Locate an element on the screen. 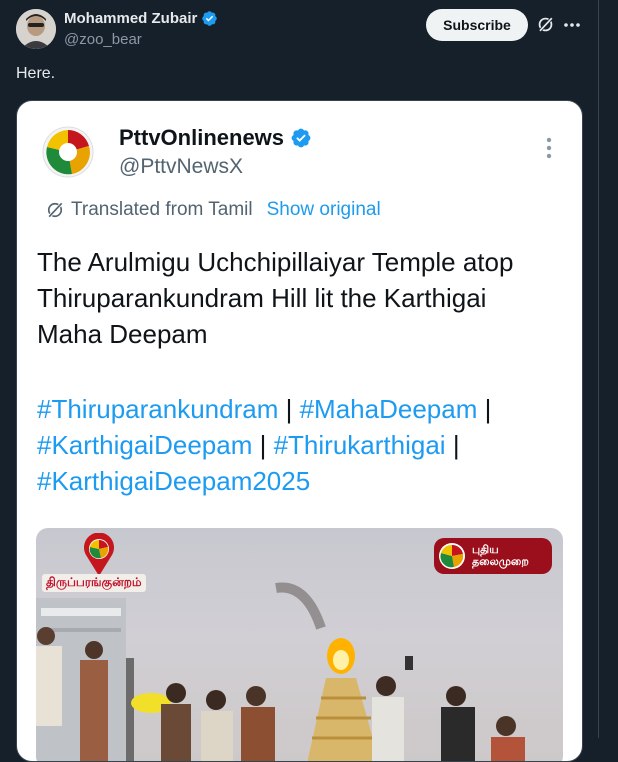  author-name-row: Mohammed Zubair is located at coordinates (141, 18).